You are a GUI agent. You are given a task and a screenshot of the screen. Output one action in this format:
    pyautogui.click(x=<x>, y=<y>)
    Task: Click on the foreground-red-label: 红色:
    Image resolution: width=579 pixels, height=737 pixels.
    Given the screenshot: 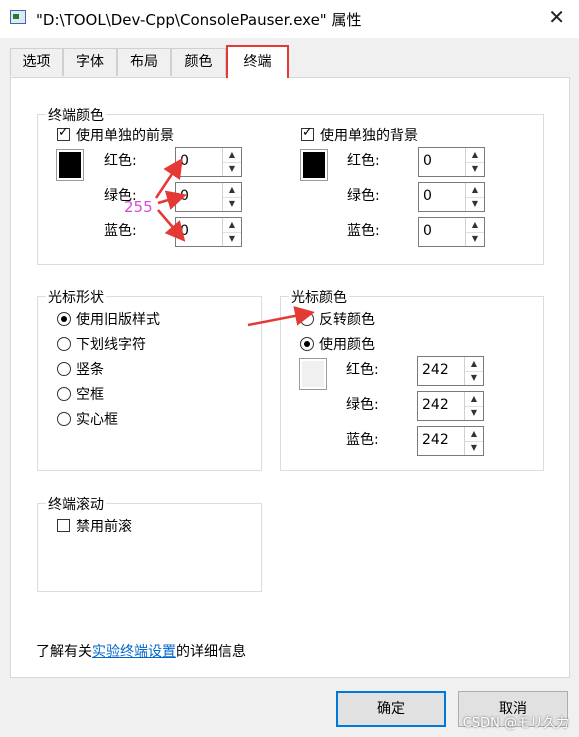 What is the action you would take?
    pyautogui.click(x=120, y=161)
    